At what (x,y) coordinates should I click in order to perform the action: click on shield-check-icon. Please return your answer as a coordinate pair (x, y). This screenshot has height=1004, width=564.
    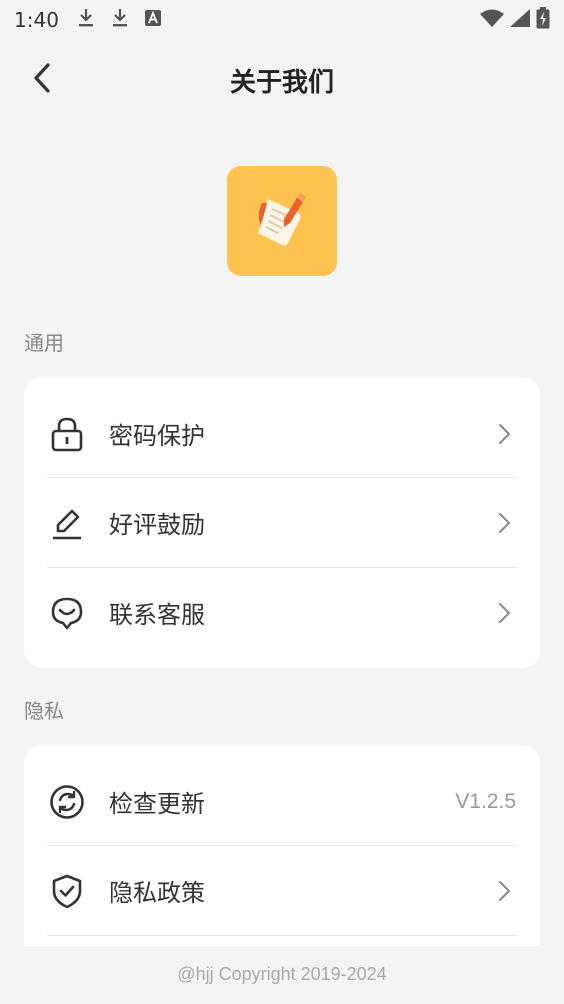
    Looking at the image, I should click on (67, 891).